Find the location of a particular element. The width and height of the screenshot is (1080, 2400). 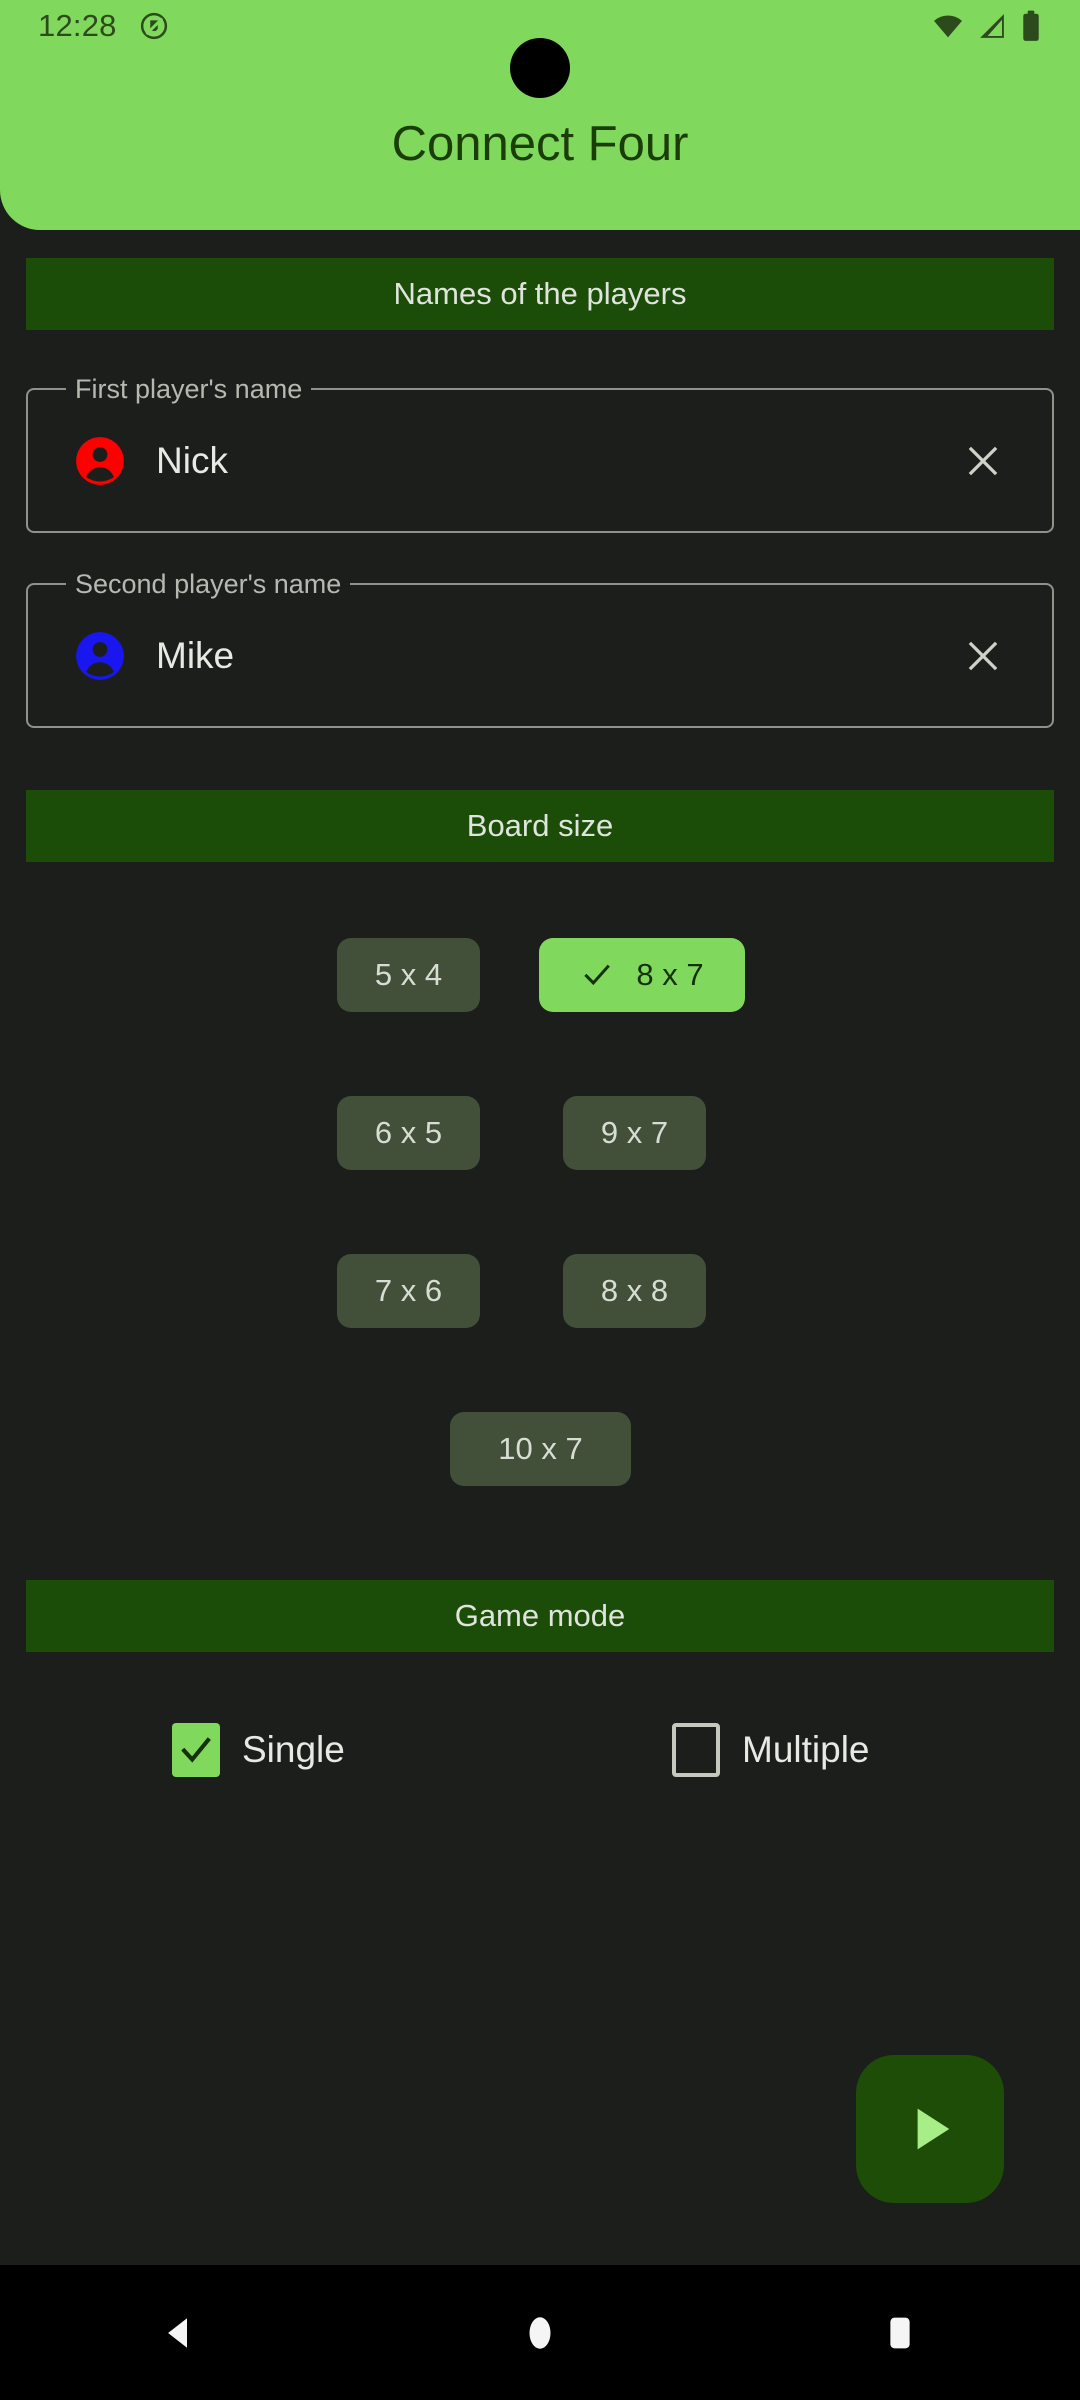

first-player-clear-button is located at coordinates (983, 461).